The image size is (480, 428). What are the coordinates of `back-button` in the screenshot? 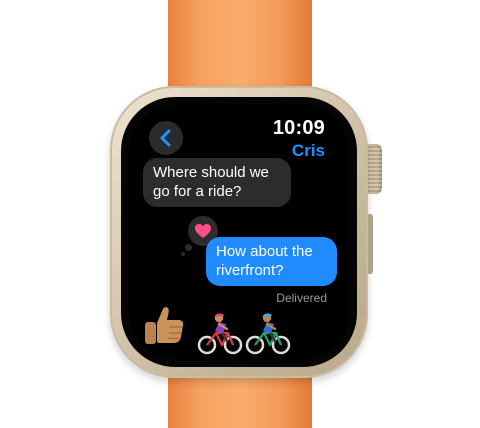 It's located at (166, 138).